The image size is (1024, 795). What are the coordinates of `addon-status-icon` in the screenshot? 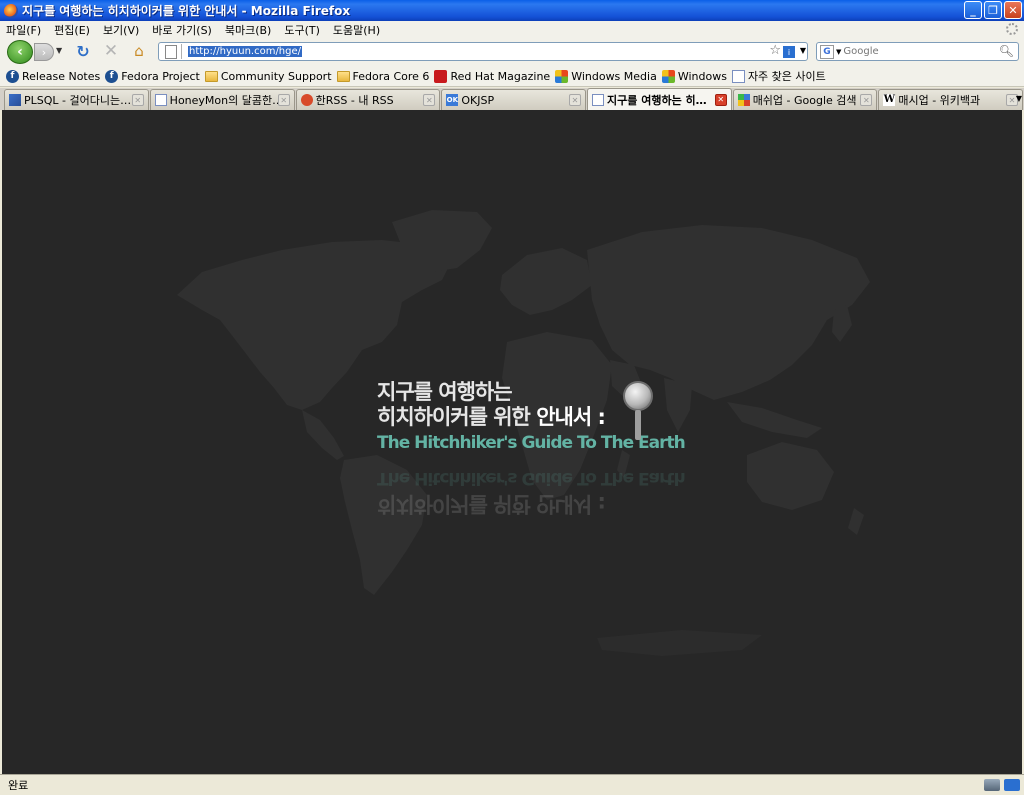 It's located at (992, 785).